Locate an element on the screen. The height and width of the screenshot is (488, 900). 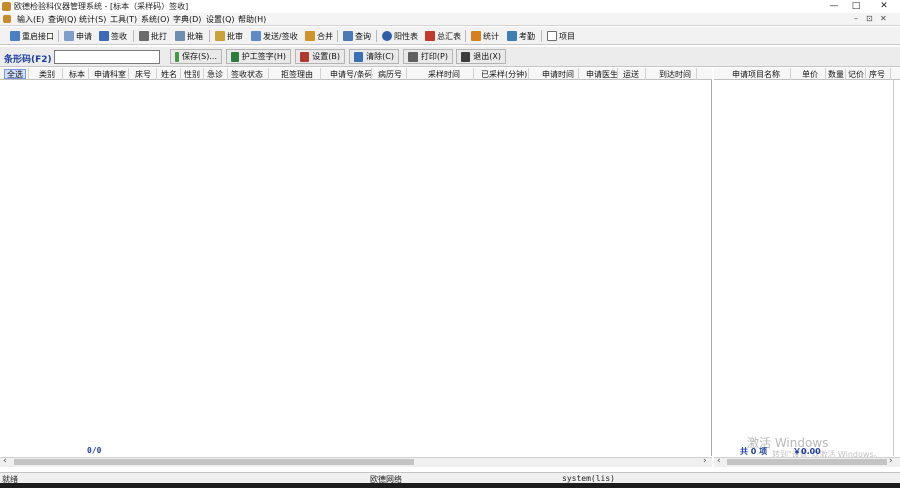
menu-system: 系统(O) is located at coordinates (155, 19).